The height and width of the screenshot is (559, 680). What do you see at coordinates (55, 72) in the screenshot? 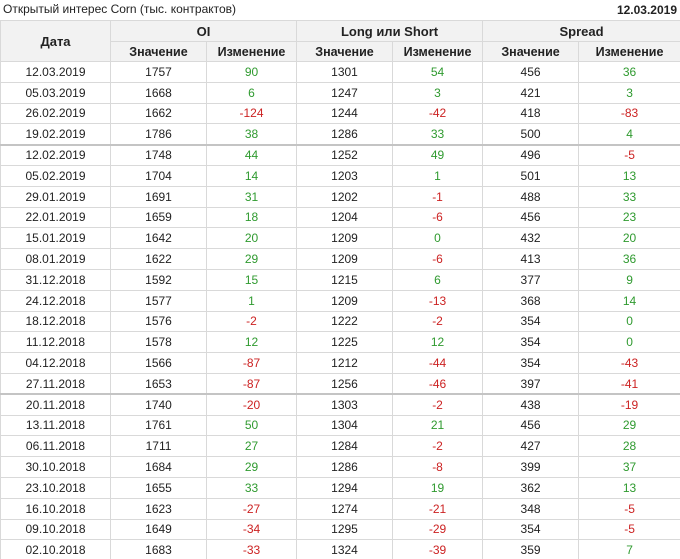
I see `date-cell: 12.03.2019` at bounding box center [55, 72].